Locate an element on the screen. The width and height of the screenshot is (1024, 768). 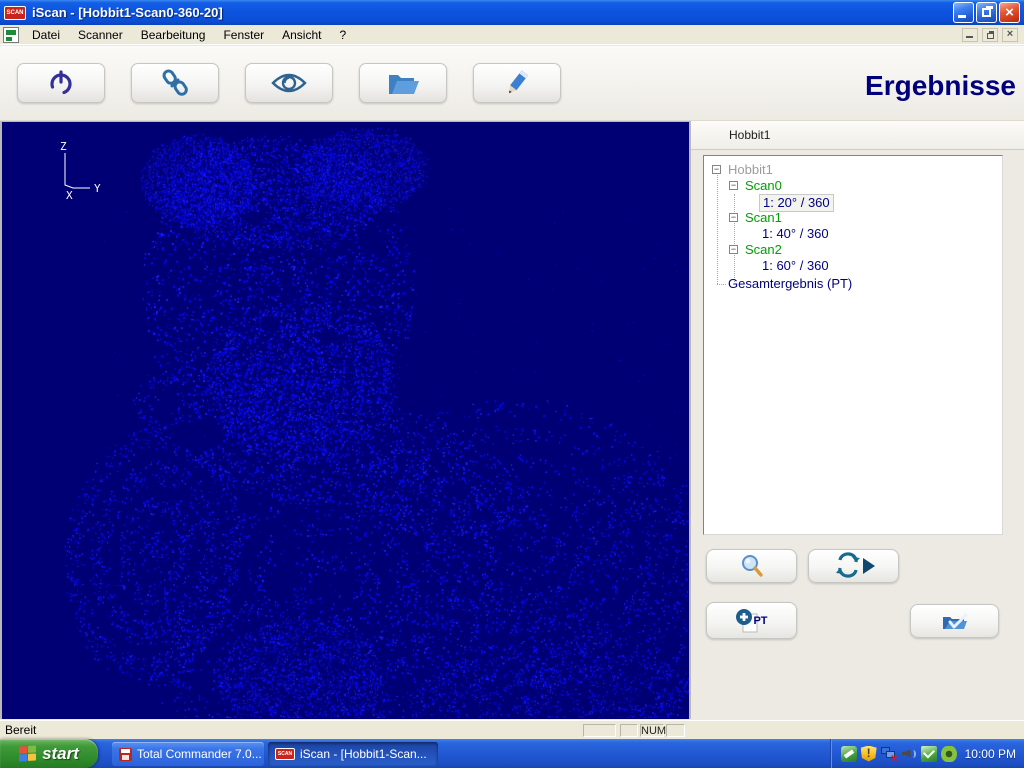
menu-fenster: Fenster is located at coordinates (243, 35).